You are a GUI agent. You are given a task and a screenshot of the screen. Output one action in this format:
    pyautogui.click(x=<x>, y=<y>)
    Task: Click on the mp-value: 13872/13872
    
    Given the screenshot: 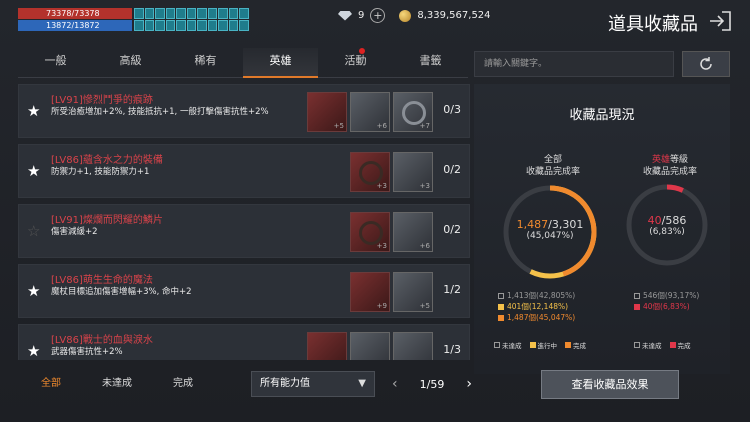 What is the action you would take?
    pyautogui.click(x=73, y=25)
    